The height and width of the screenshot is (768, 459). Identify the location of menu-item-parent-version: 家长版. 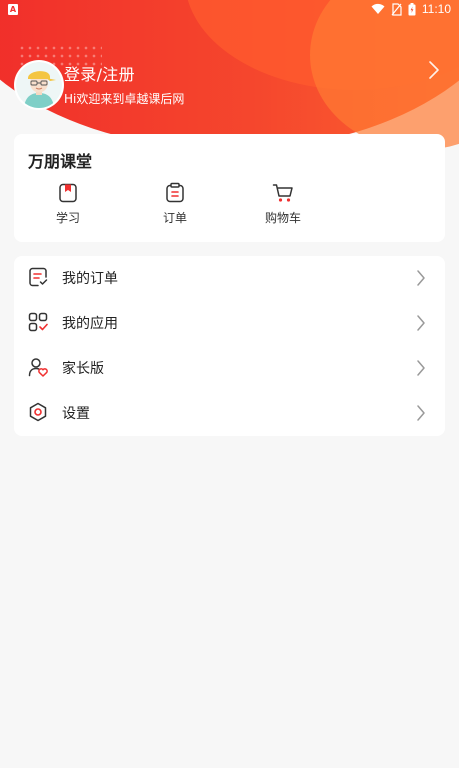
(229, 368).